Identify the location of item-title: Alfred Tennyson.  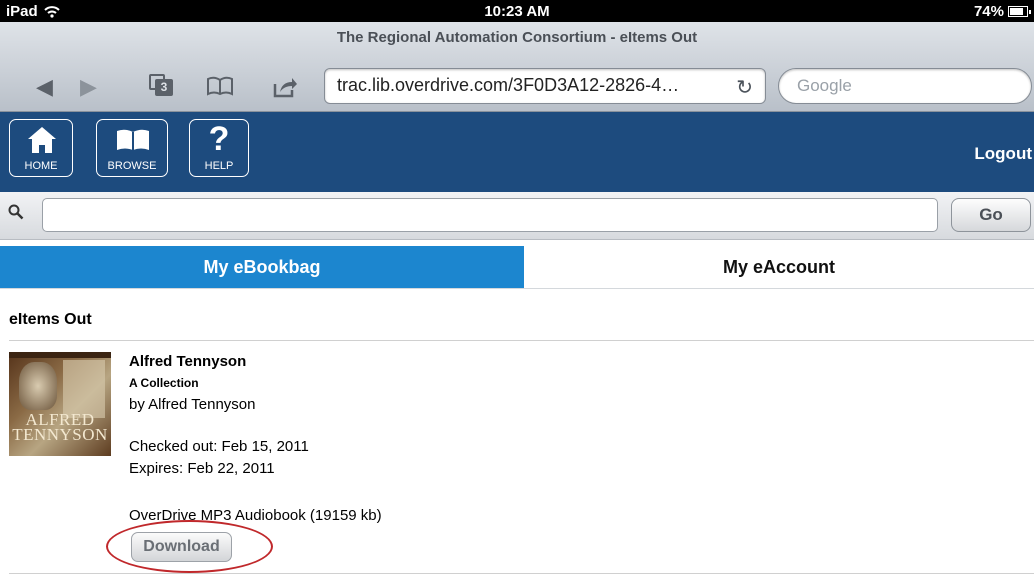
(187, 361).